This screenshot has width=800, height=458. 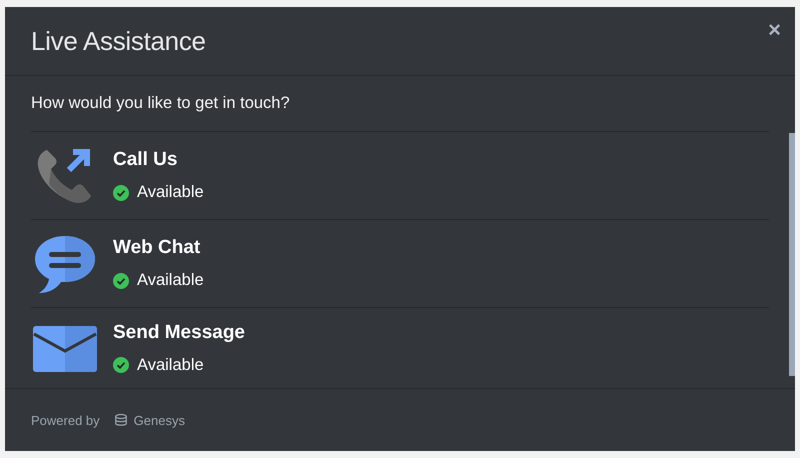 What do you see at coordinates (145, 160) in the screenshot?
I see `option-title: Call Us` at bounding box center [145, 160].